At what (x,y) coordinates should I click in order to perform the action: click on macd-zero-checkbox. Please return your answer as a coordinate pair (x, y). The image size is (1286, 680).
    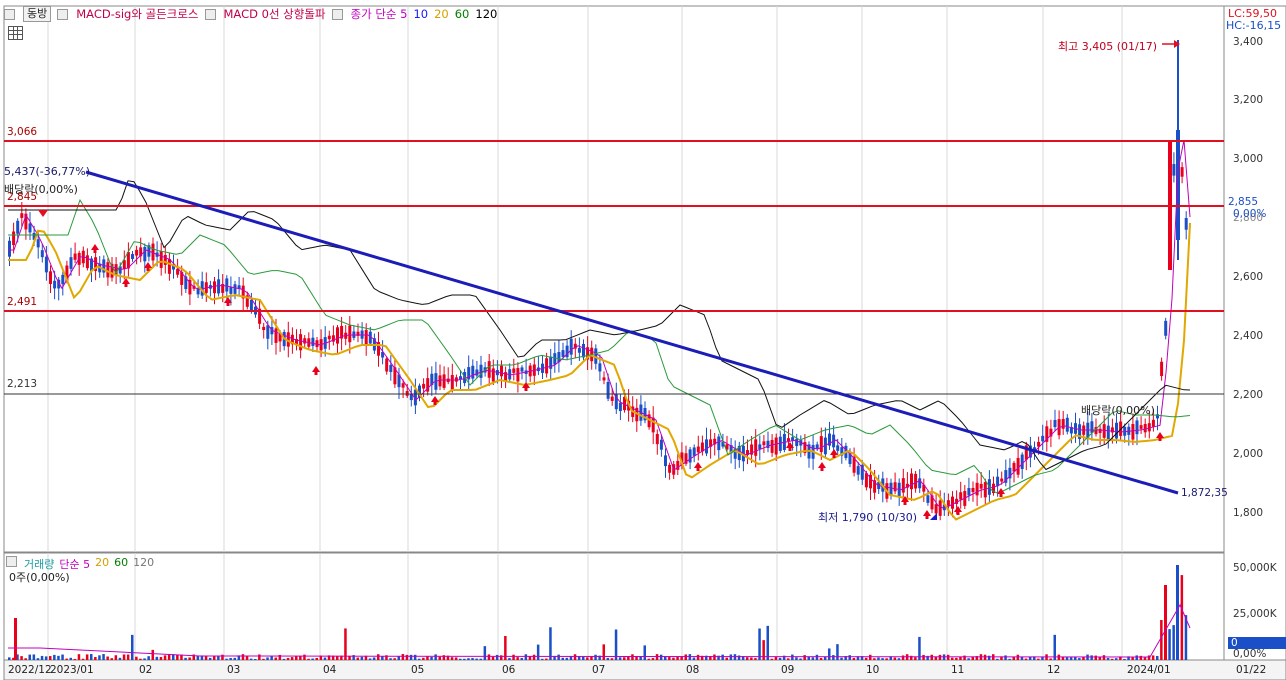
    Looking at the image, I should click on (210, 14).